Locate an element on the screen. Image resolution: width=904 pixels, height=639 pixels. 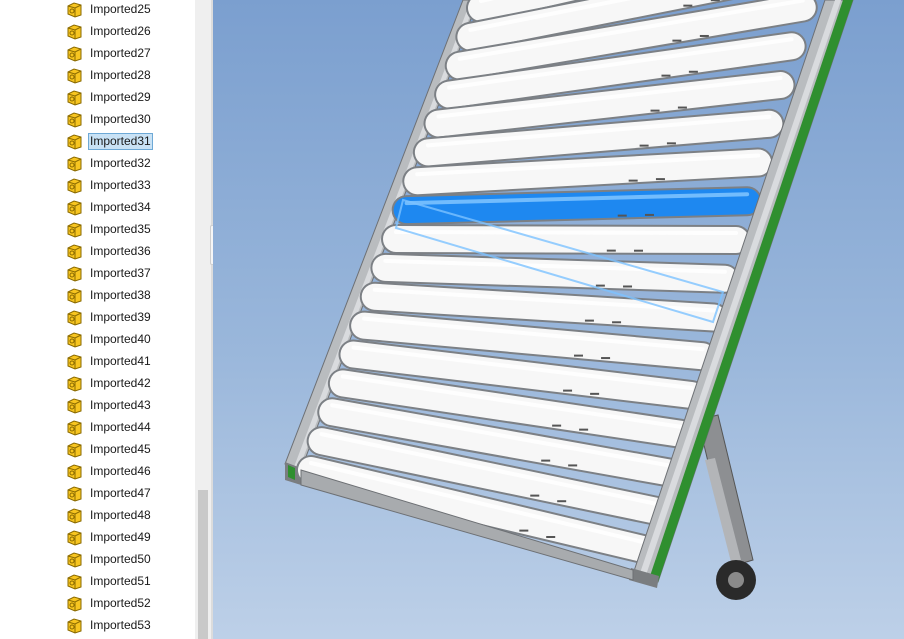
tree-item-label: Imported41 is located at coordinates (120, 360).